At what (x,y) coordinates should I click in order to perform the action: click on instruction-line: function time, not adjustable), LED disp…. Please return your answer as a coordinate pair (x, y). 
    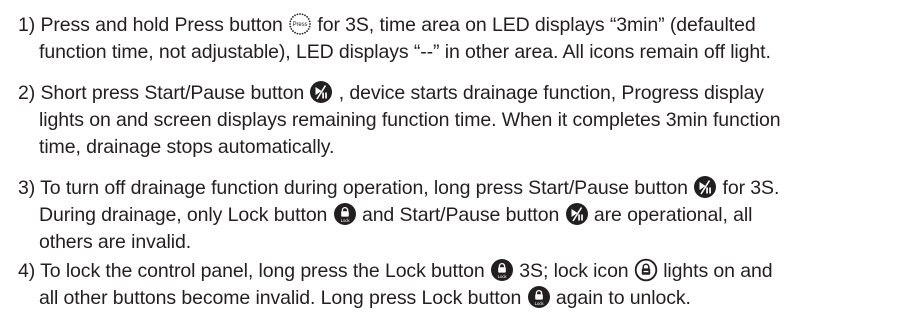
    Looking at the image, I should click on (462, 52).